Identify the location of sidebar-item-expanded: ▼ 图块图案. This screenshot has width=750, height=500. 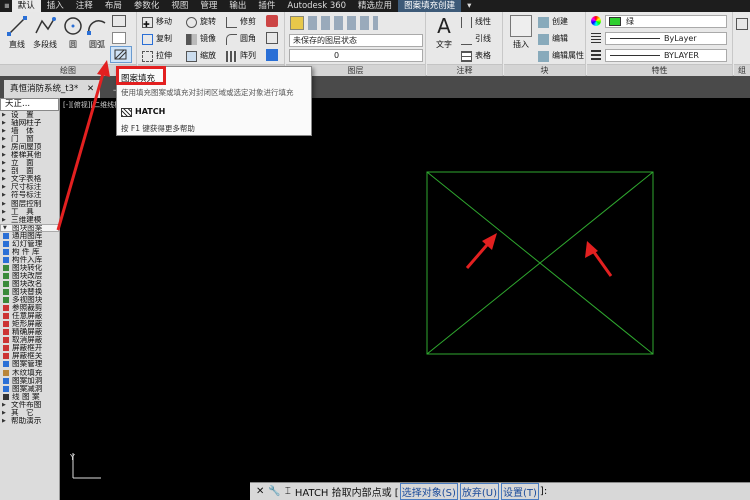
(29, 227).